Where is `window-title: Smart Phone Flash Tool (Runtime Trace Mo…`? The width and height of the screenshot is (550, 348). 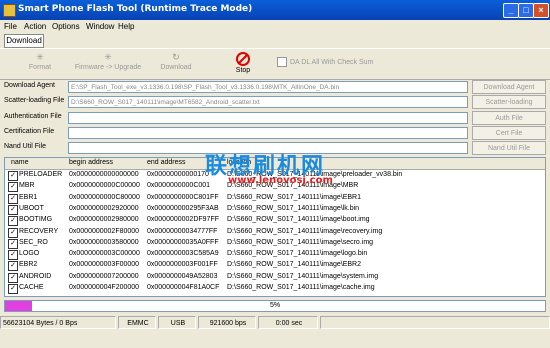
window-title: Smart Phone Flash Tool (Runtime Trace Mo… is located at coordinates (135, 9).